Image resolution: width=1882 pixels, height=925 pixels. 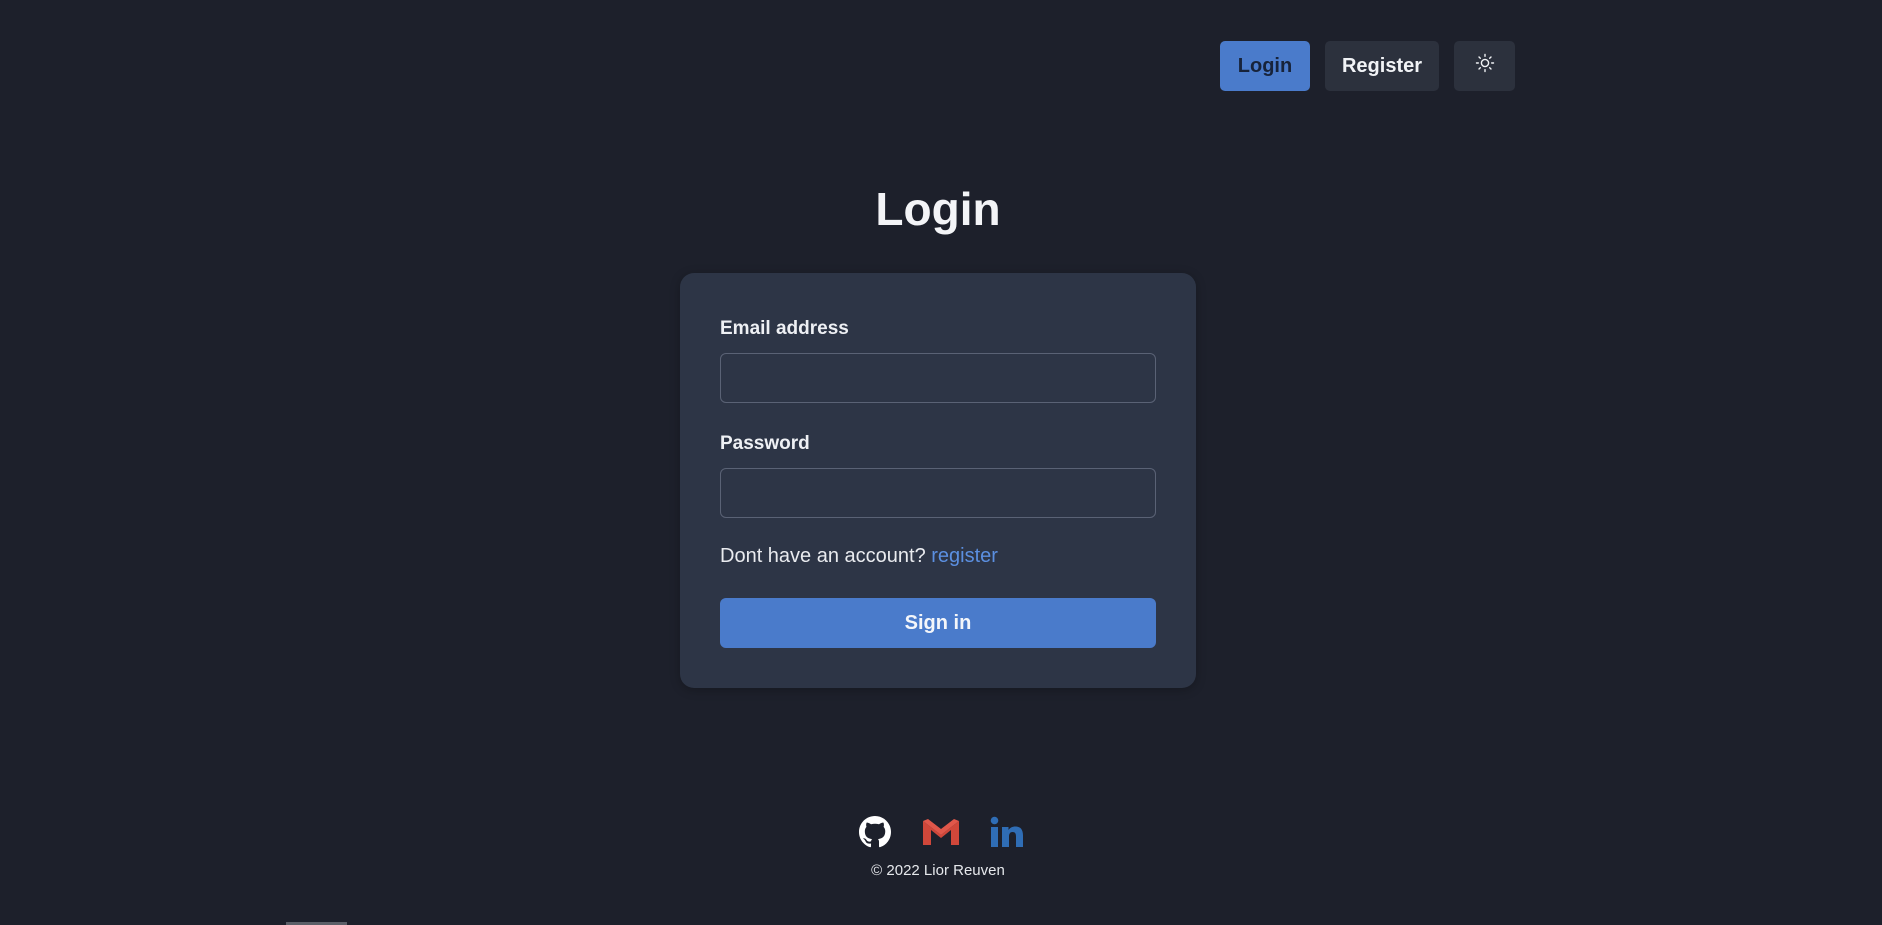 What do you see at coordinates (765, 443) in the screenshot?
I see `password-label: Password` at bounding box center [765, 443].